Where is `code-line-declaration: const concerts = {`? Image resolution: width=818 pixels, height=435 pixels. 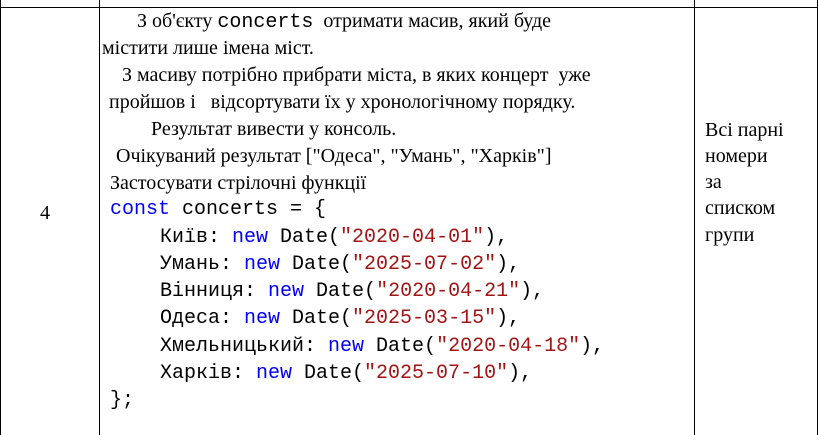
code-line-declaration: const concerts = { is located at coordinates (218, 210).